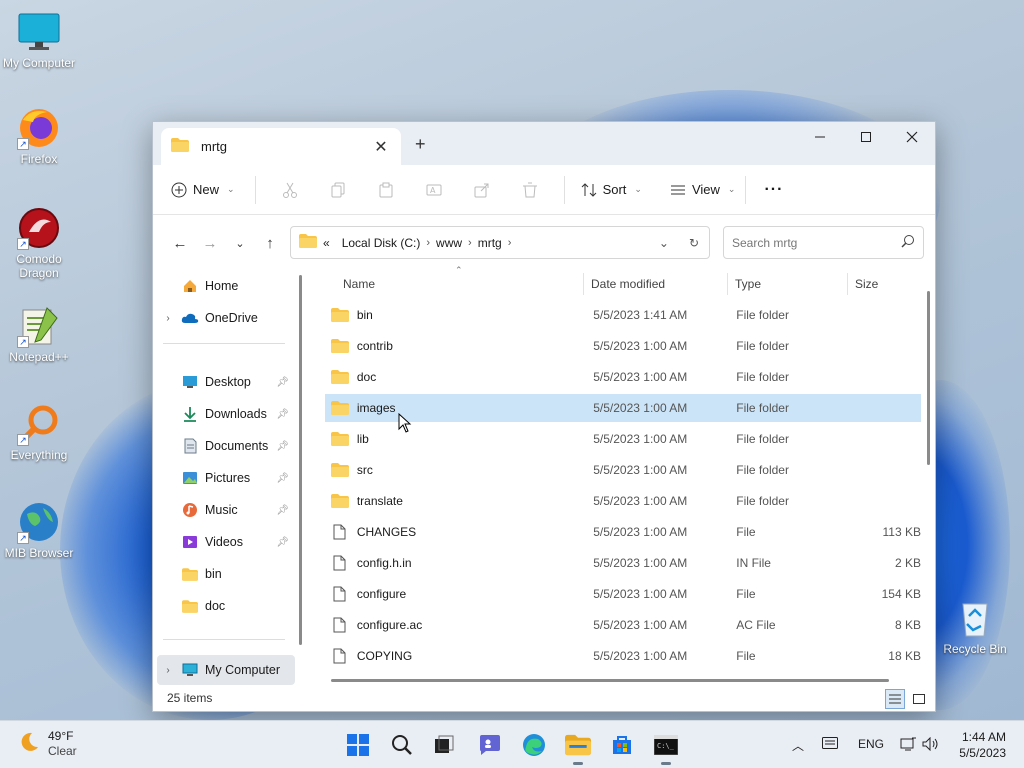 The height and width of the screenshot is (768, 1024). What do you see at coordinates (39, 432) in the screenshot?
I see `desktop-icon-everything: ↗ Everything` at bounding box center [39, 432].